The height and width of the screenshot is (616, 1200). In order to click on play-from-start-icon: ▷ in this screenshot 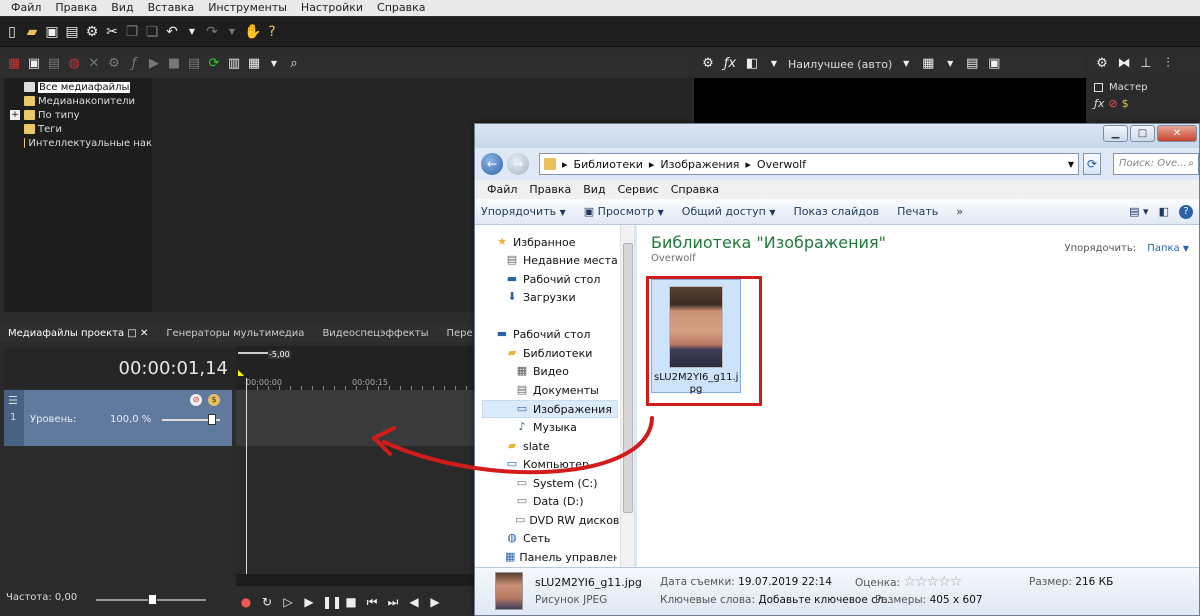, I will do `click(288, 602)`.